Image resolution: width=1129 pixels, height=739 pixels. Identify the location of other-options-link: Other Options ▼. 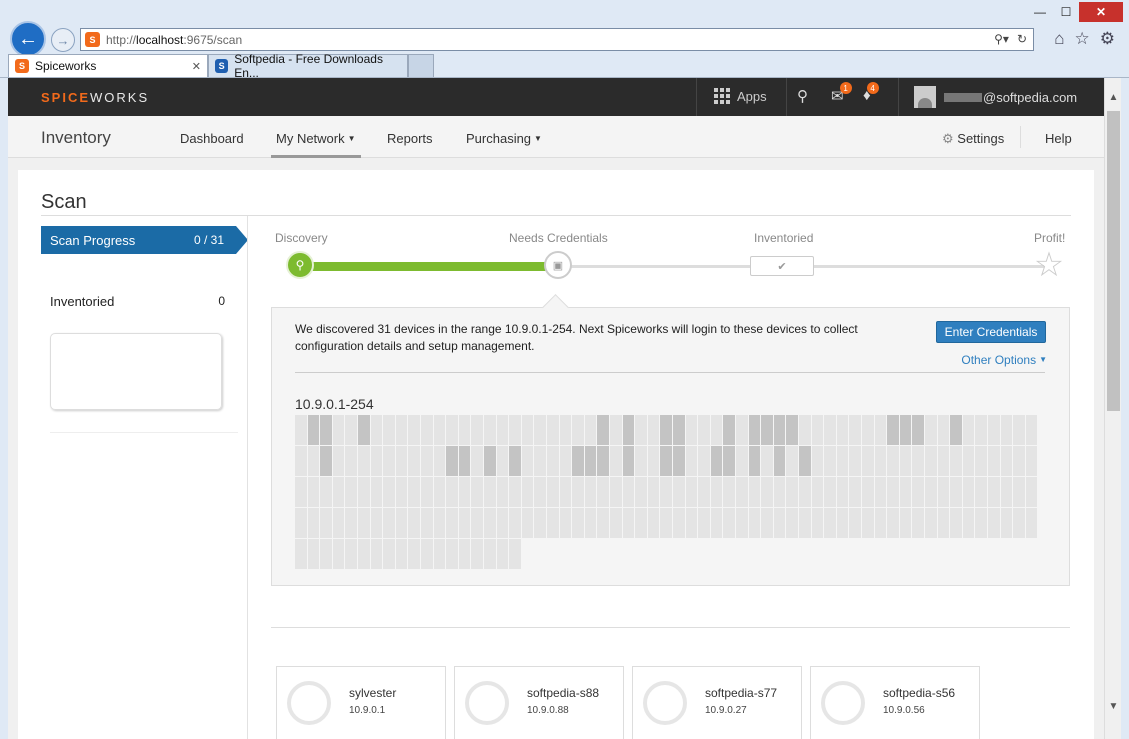
(999, 360).